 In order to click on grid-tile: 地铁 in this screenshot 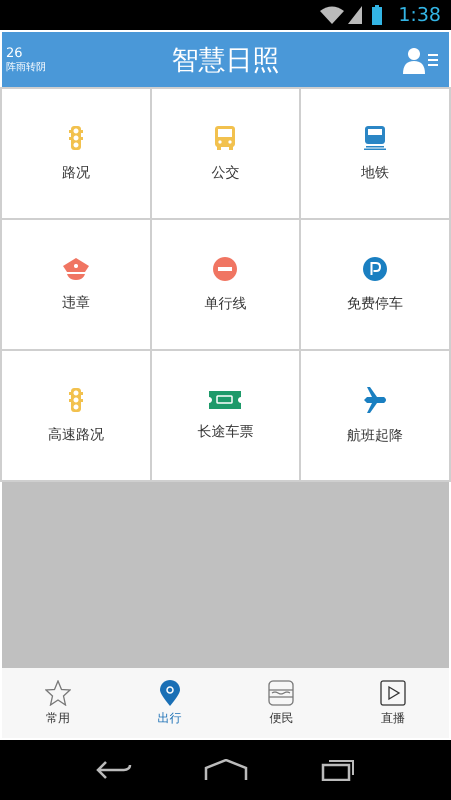, I will do `click(375, 153)`.